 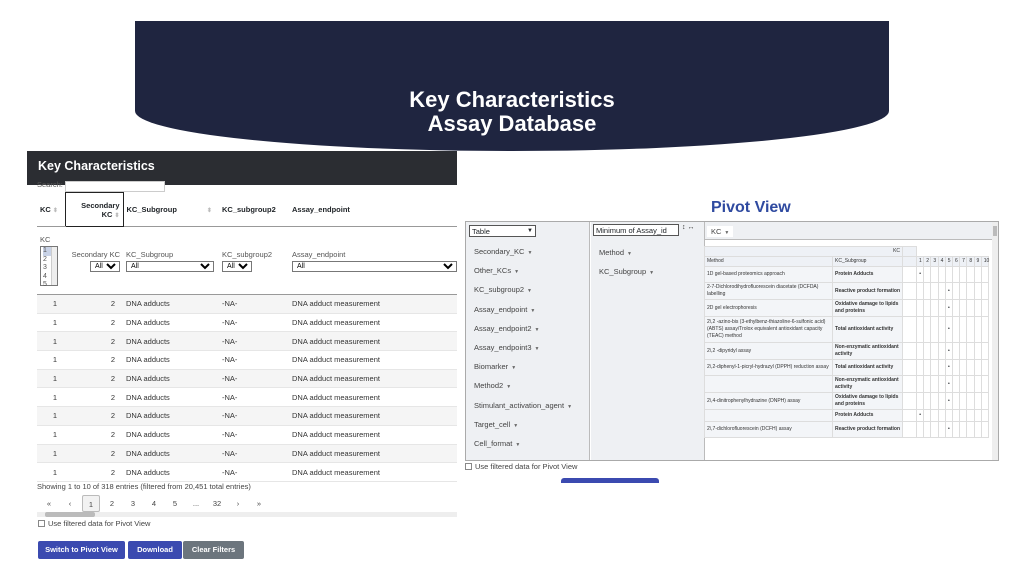 I want to click on page-link: 5, so click(x=175, y=503).